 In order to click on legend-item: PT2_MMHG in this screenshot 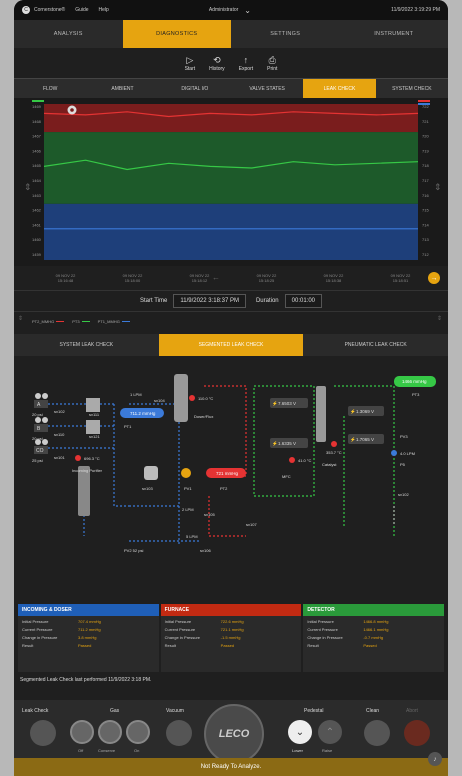, I will do `click(48, 321)`.